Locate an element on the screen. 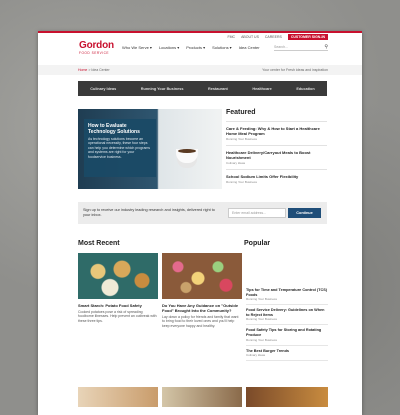 The image size is (400, 415). logo-subtitle: FOOD SERVICE is located at coordinates (94, 53).